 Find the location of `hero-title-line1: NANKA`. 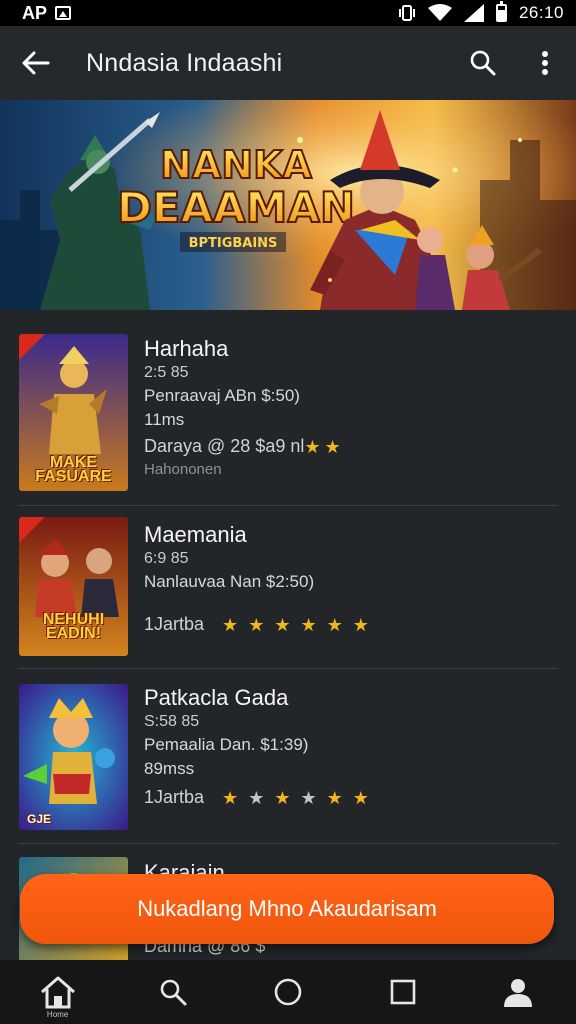

hero-title-line1: NANKA is located at coordinates (236, 165).